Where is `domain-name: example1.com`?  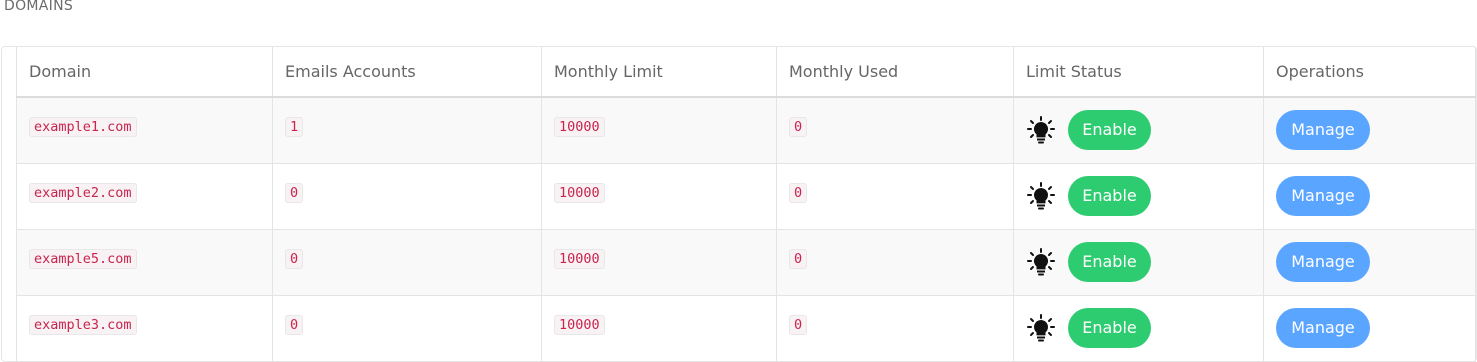
domain-name: example1.com is located at coordinates (83, 127).